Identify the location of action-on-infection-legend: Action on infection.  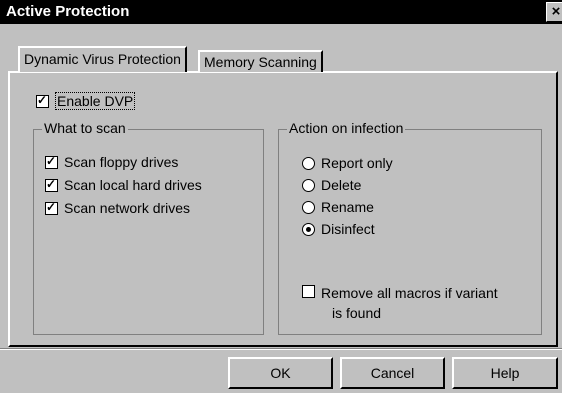
(346, 128).